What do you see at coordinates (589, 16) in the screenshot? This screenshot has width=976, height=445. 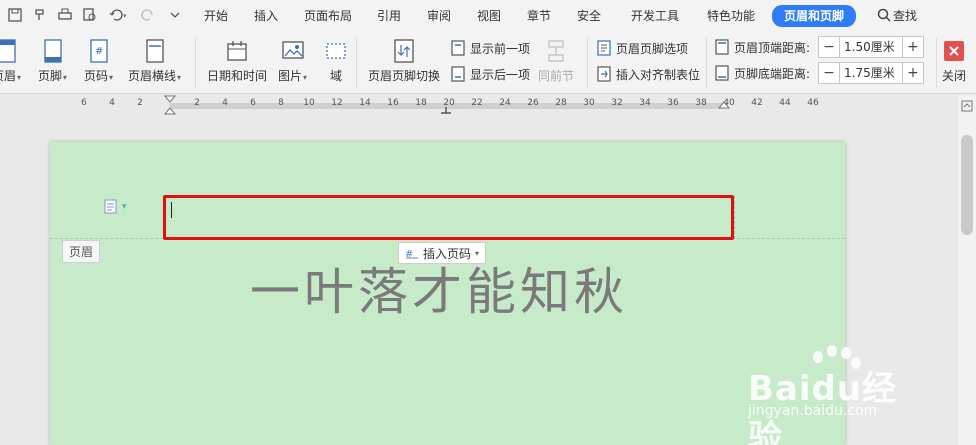 I see `tab-security: 安全` at bounding box center [589, 16].